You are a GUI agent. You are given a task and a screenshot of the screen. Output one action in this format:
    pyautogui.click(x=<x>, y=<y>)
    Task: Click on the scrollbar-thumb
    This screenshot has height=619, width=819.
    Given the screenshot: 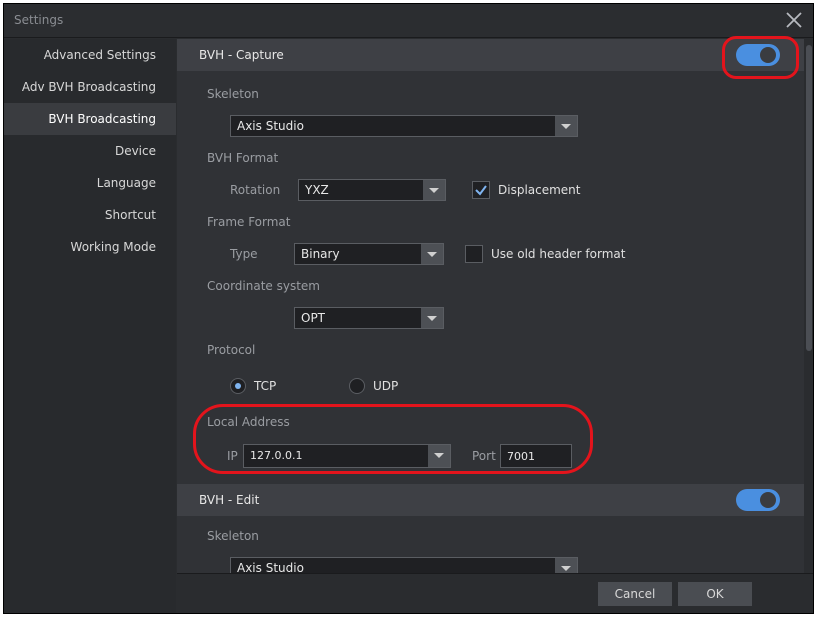 What is the action you would take?
    pyautogui.click(x=809, y=198)
    